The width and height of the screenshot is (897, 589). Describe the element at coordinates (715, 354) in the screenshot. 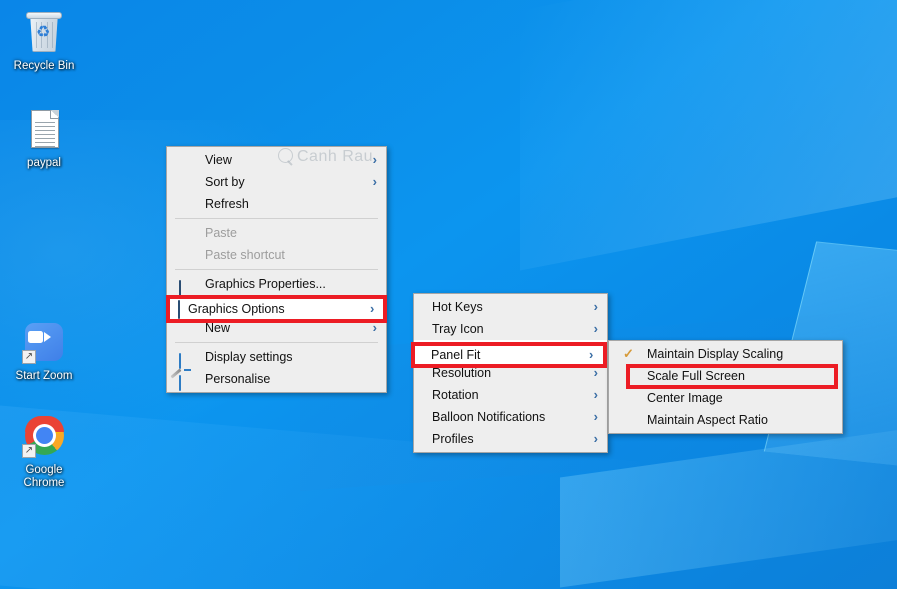

I see `menu-item-label: Maintain Display Scaling` at that location.